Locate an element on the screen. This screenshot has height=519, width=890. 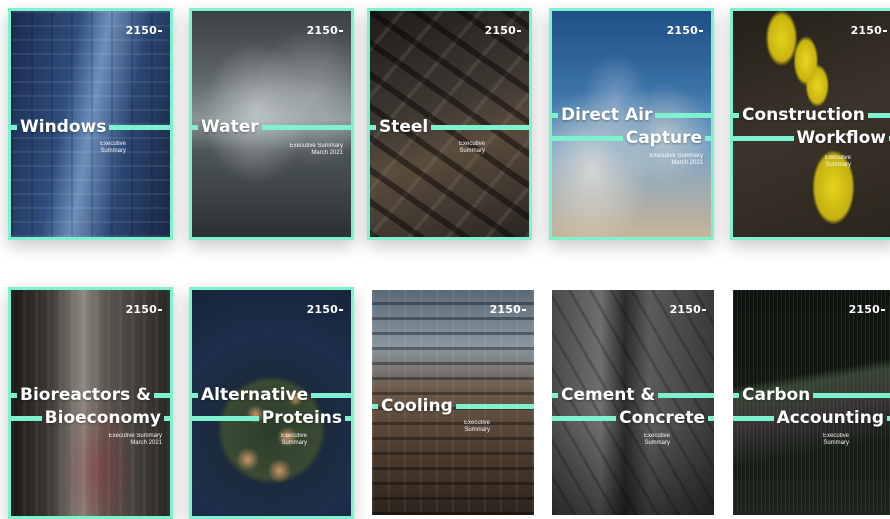
title-line-1: Bioreactors & is located at coordinates (90, 395).